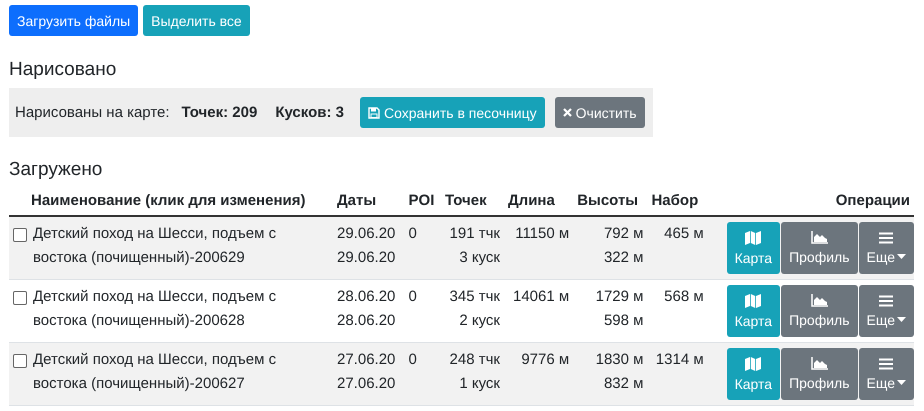 This screenshot has width=924, height=411. Describe the element at coordinates (56, 170) in the screenshot. I see `section-heading: Загружено` at that location.